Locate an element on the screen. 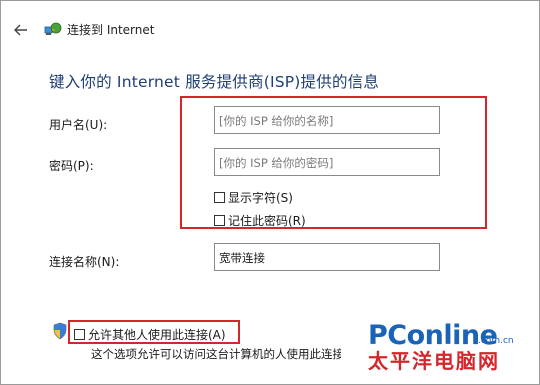 The width and height of the screenshot is (540, 385). uac-shield-icon is located at coordinates (60, 331).